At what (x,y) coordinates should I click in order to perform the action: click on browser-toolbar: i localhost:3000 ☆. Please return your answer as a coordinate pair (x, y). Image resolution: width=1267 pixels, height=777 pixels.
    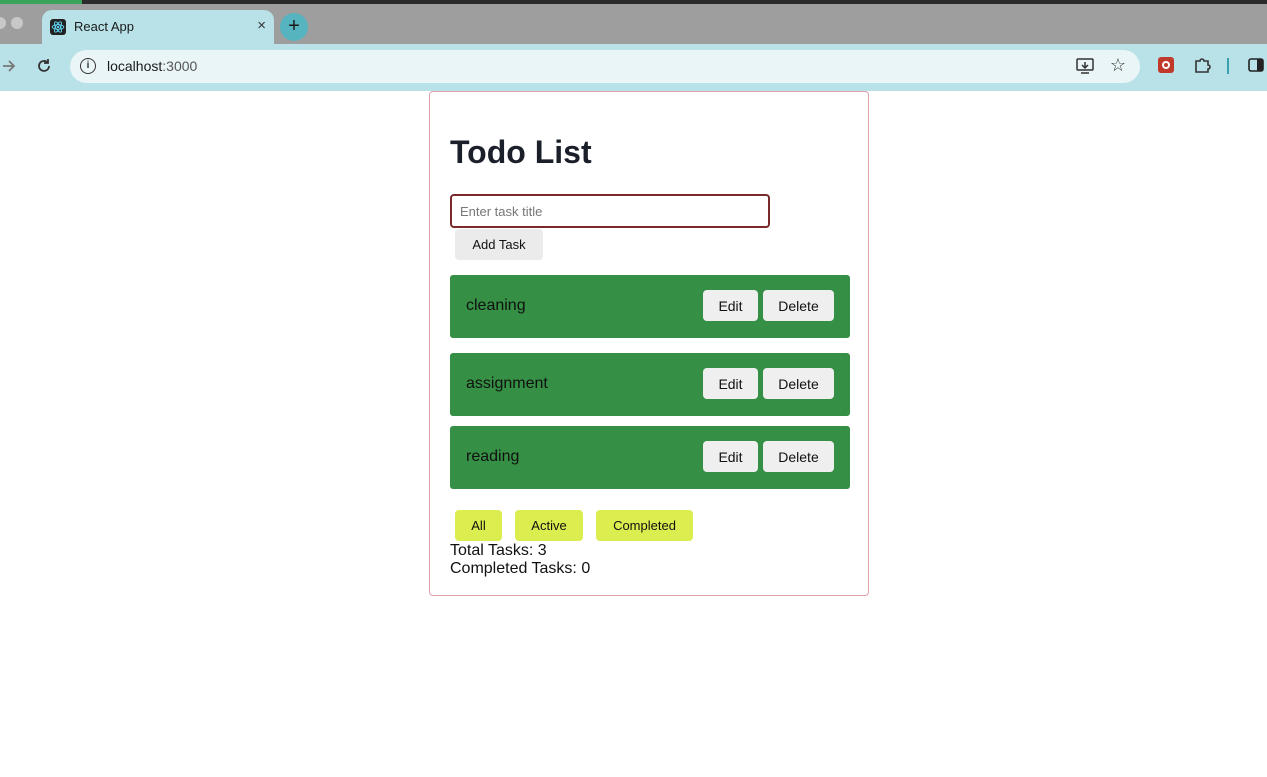
    Looking at the image, I should click on (633, 67).